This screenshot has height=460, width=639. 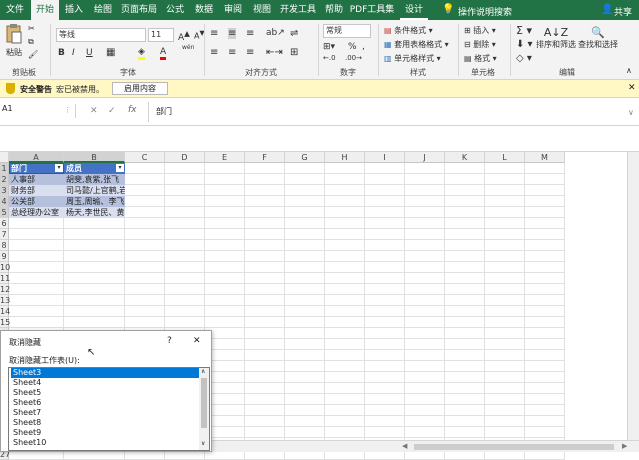 What do you see at coordinates (385, 157) in the screenshot?
I see `column-header-I: I` at bounding box center [385, 157].